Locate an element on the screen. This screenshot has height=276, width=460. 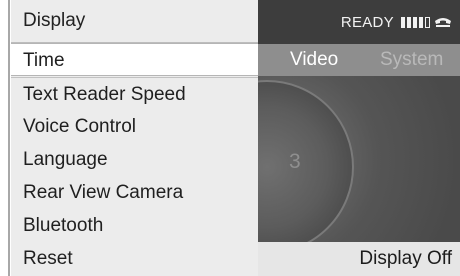
menu-title: Display is located at coordinates (54, 20).